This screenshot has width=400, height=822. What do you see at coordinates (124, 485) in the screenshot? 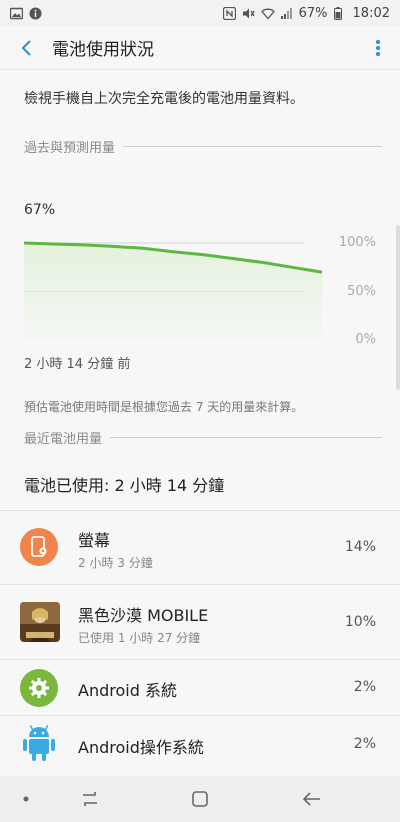
I see `usage-summary: 電池已使用: 2 小時 14 分鐘` at bounding box center [124, 485].